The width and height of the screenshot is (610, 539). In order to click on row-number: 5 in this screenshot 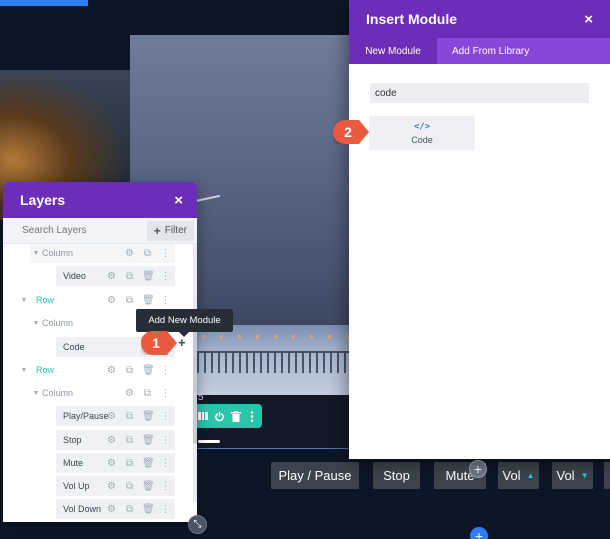, I will do `click(201, 397)`.